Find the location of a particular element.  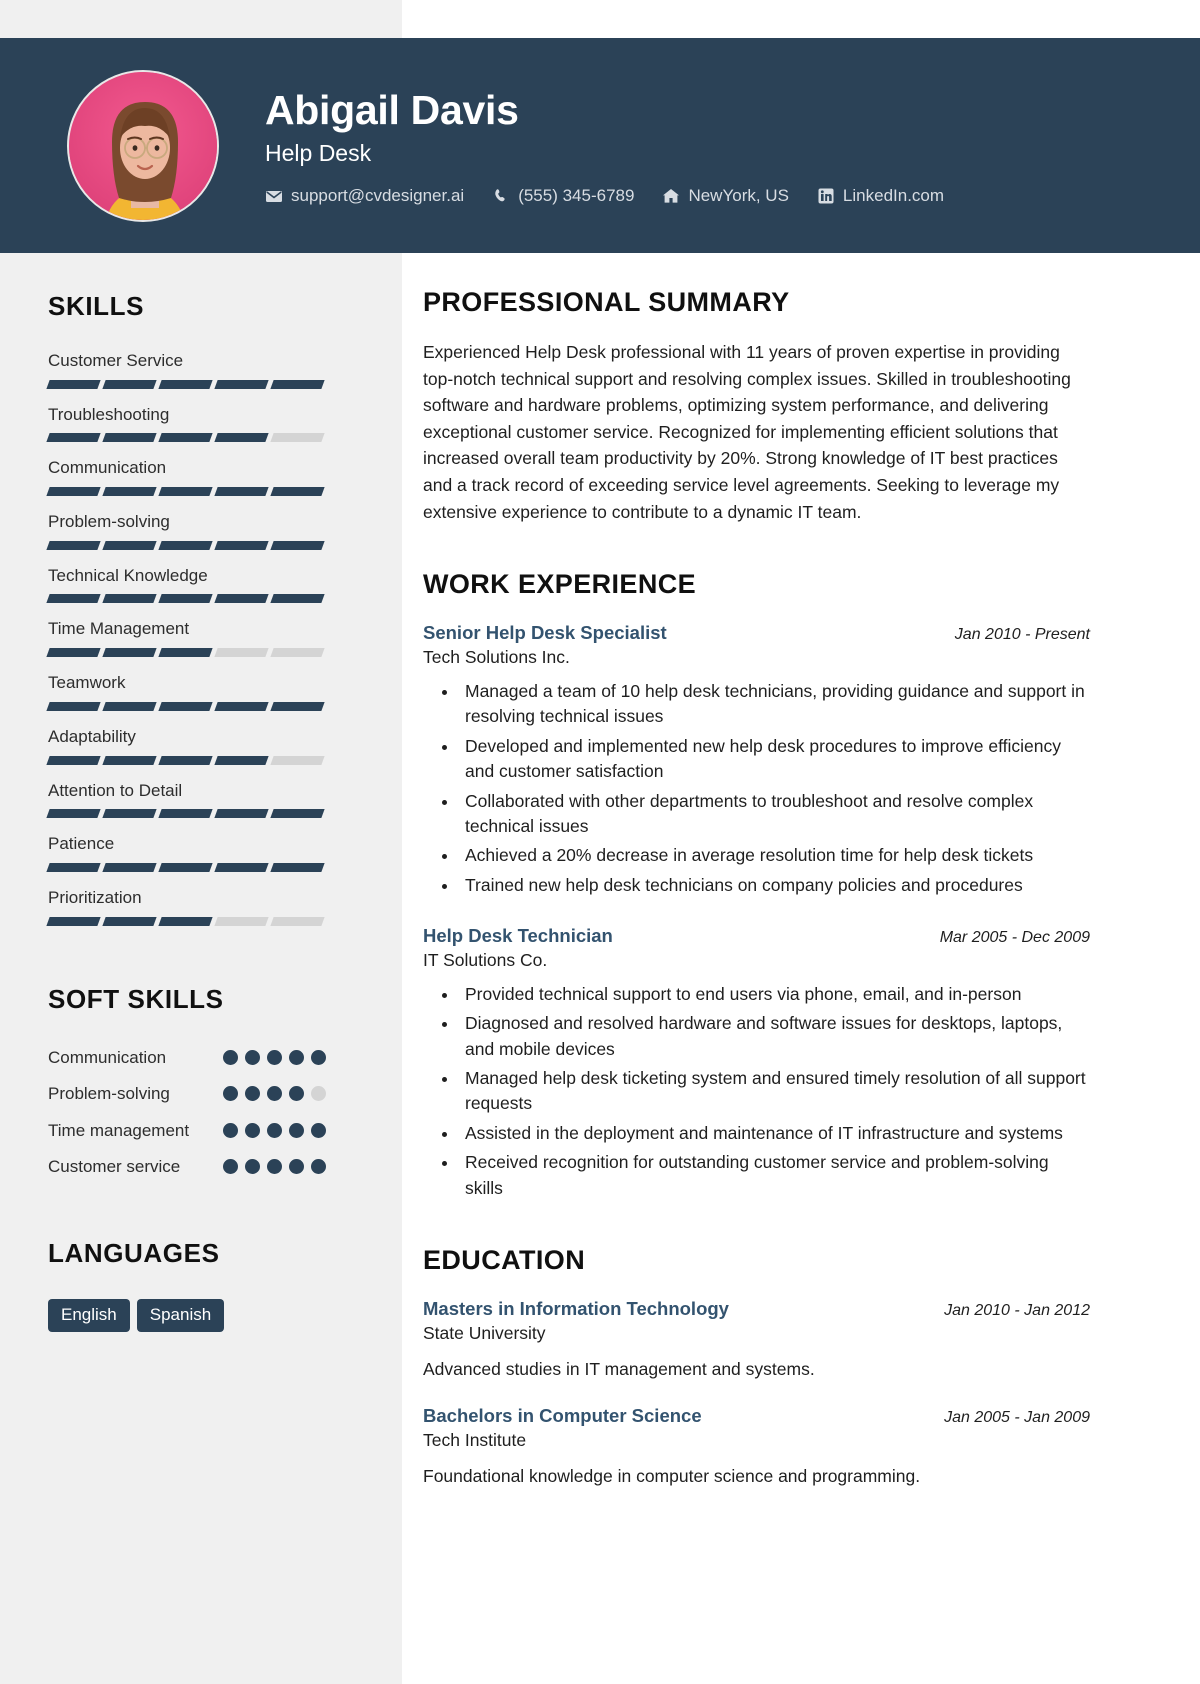

education-heading: EDUCATION is located at coordinates (504, 1259).